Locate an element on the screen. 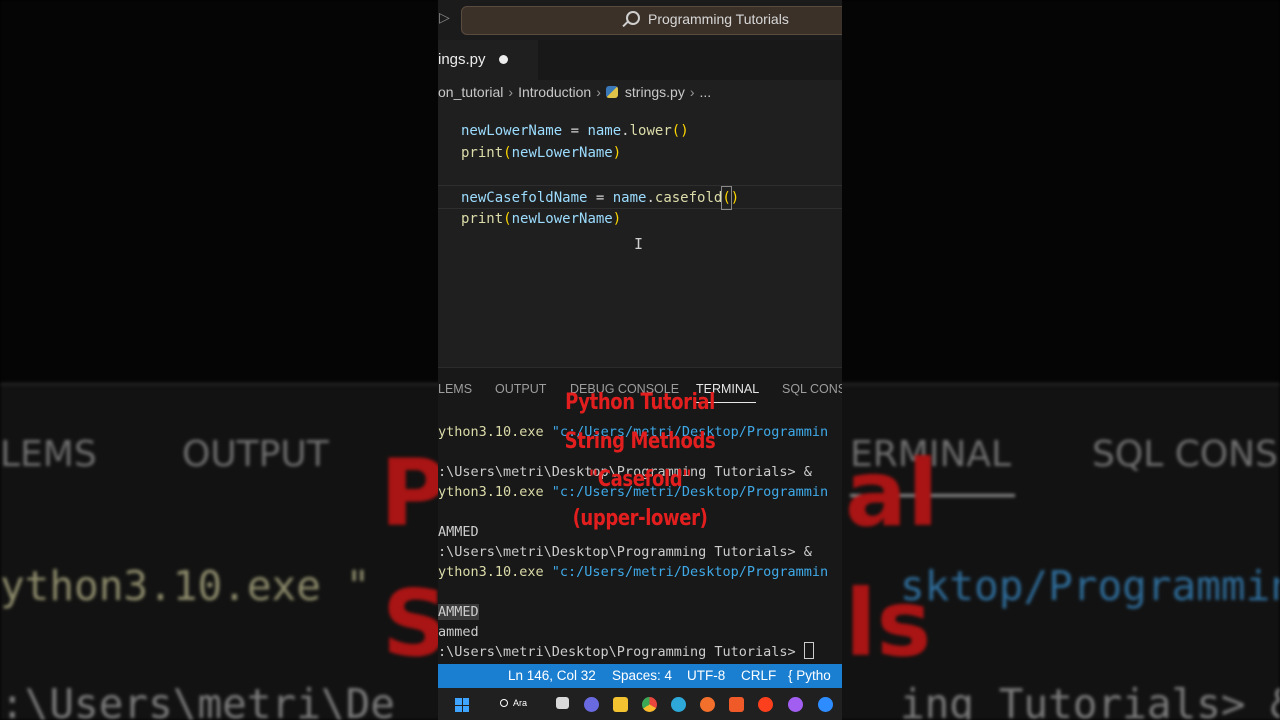 The height and width of the screenshot is (720, 1280). terminal-cursor is located at coordinates (808, 650).